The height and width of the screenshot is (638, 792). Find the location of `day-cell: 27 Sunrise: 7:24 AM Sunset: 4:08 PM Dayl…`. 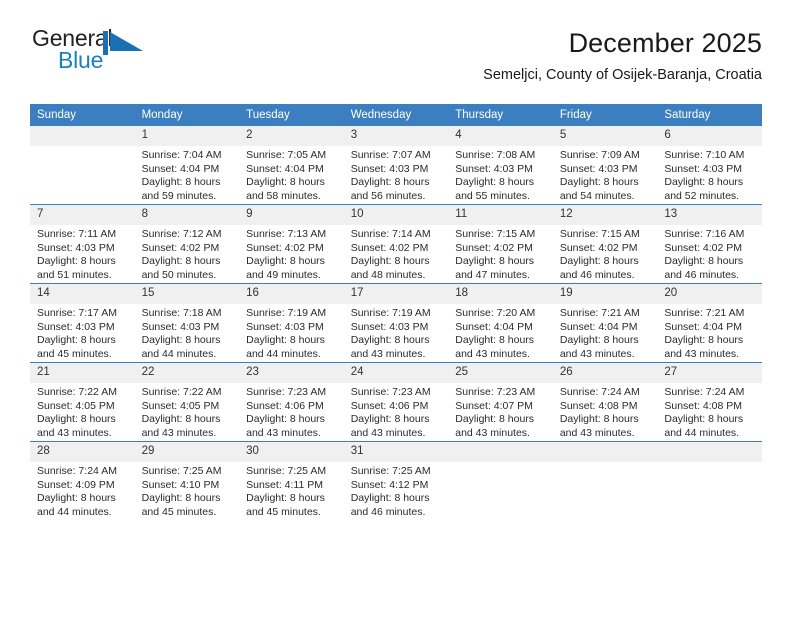

day-cell: 27 Sunrise: 7:24 AM Sunset: 4:08 PM Dayl… is located at coordinates (709, 402).